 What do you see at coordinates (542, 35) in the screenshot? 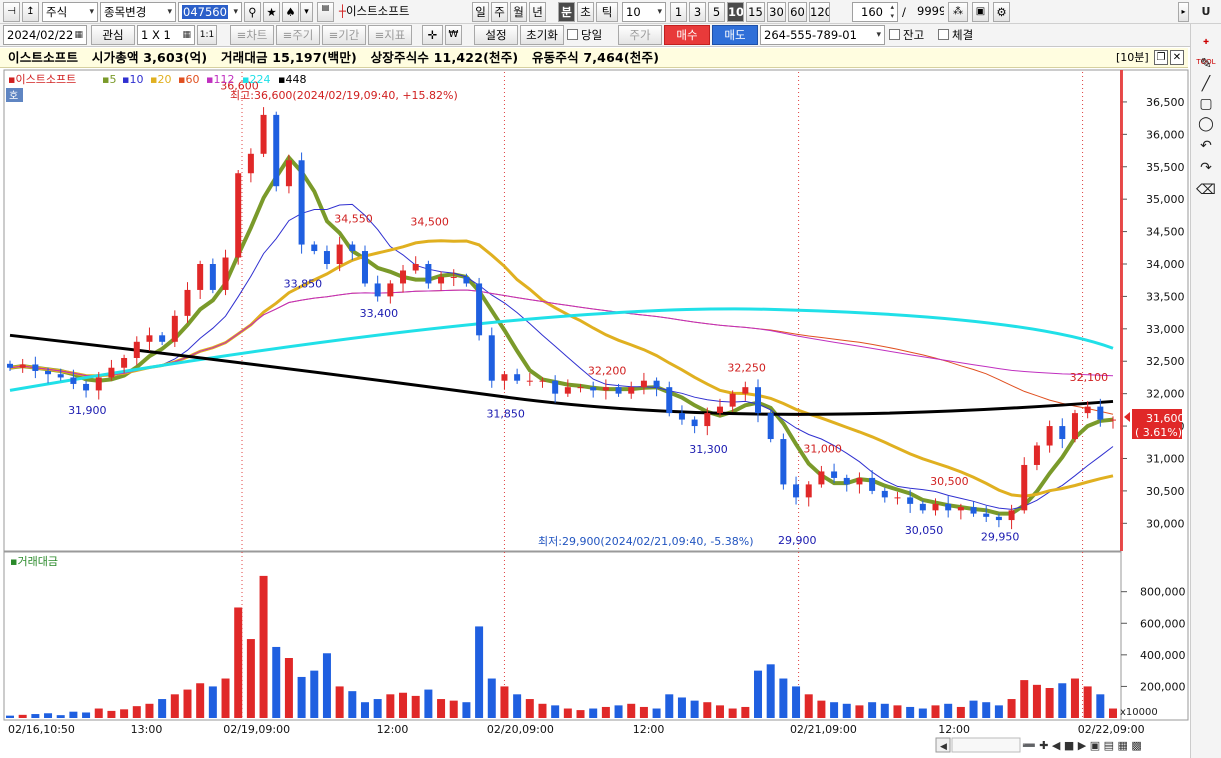
I see `reset-button: 초기화` at bounding box center [542, 35].